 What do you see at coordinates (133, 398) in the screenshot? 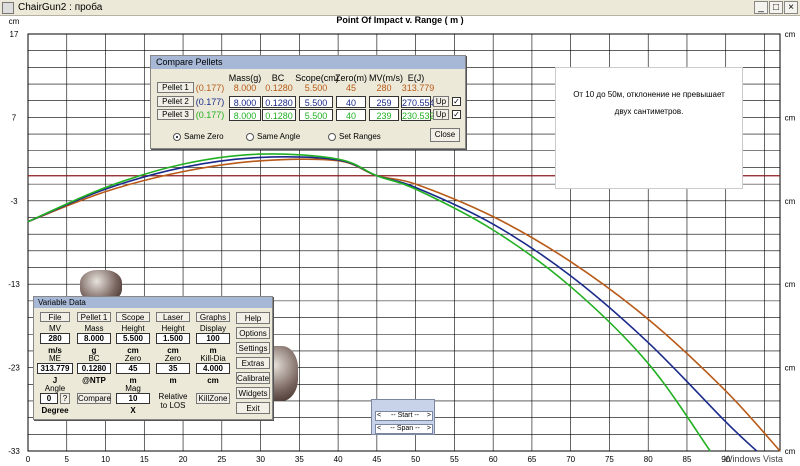
I see `mag-field: 10` at bounding box center [133, 398].